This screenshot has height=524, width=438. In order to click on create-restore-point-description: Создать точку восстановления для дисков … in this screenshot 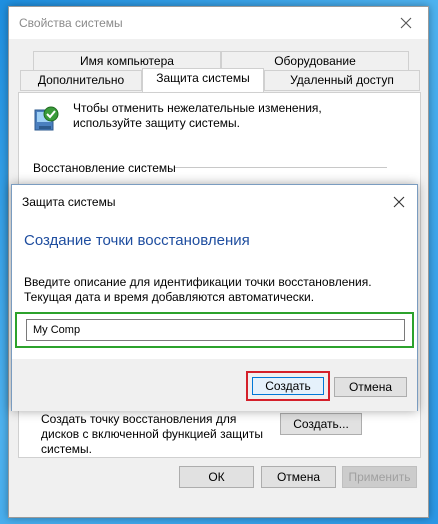, I will do `click(152, 434)`.